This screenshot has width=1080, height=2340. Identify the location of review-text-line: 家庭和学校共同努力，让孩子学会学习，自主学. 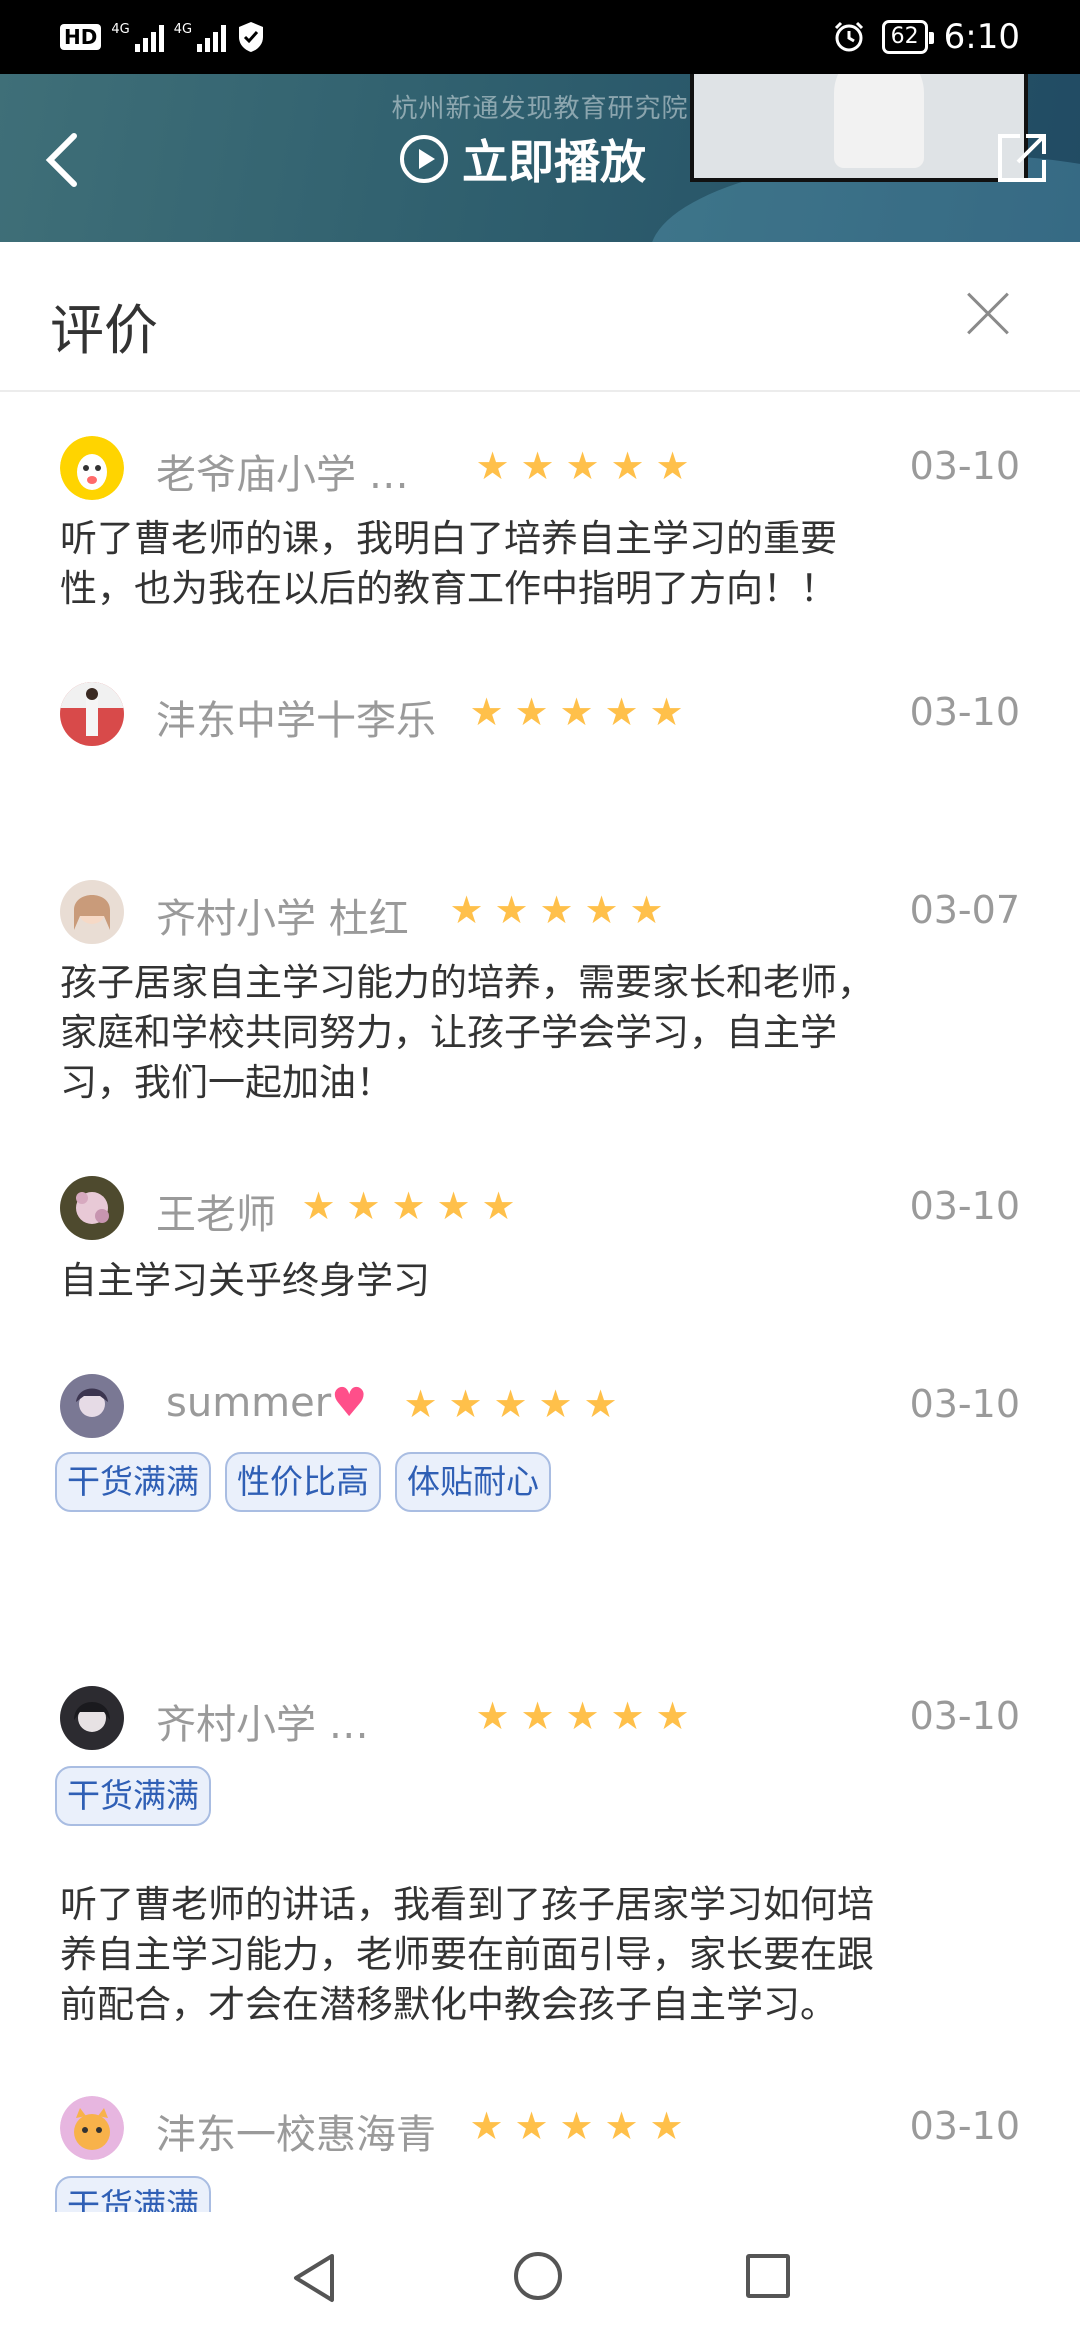
(448, 1032).